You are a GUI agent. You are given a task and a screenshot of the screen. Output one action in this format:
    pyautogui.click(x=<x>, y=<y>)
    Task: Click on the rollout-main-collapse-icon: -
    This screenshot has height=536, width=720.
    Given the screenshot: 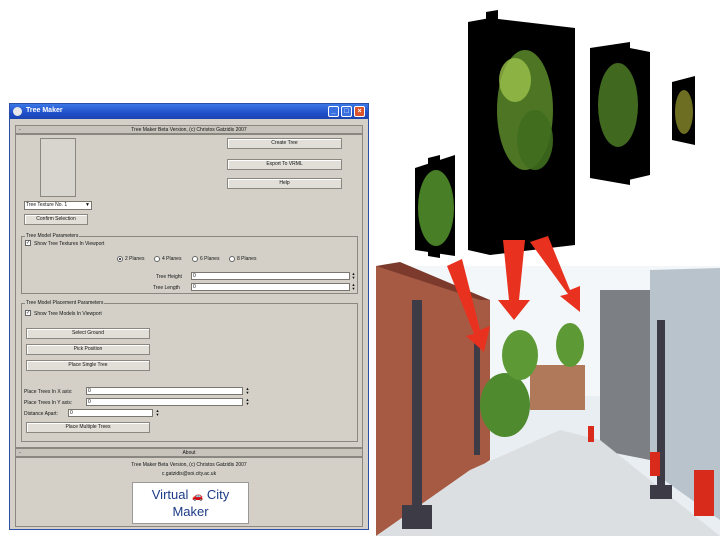 What is the action you would take?
    pyautogui.click(x=20, y=130)
    